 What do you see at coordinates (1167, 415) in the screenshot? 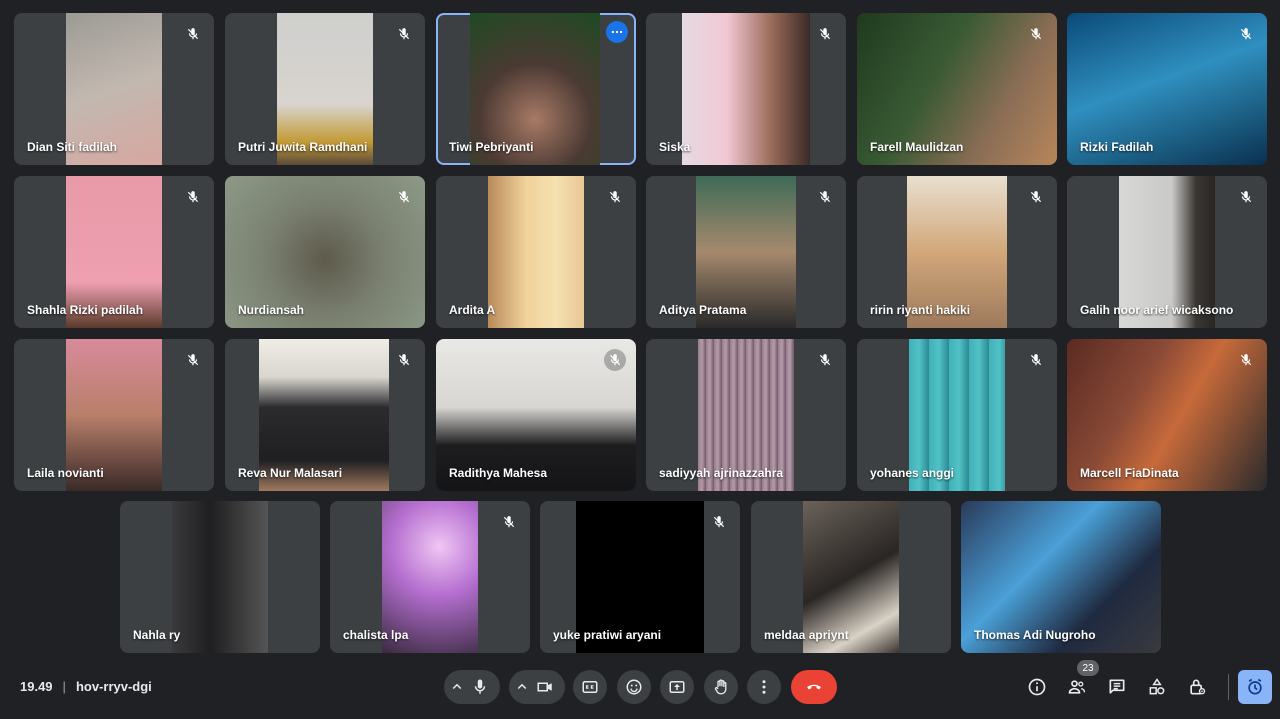
I see `participant-tile: Marcell FiaDinata` at bounding box center [1167, 415].